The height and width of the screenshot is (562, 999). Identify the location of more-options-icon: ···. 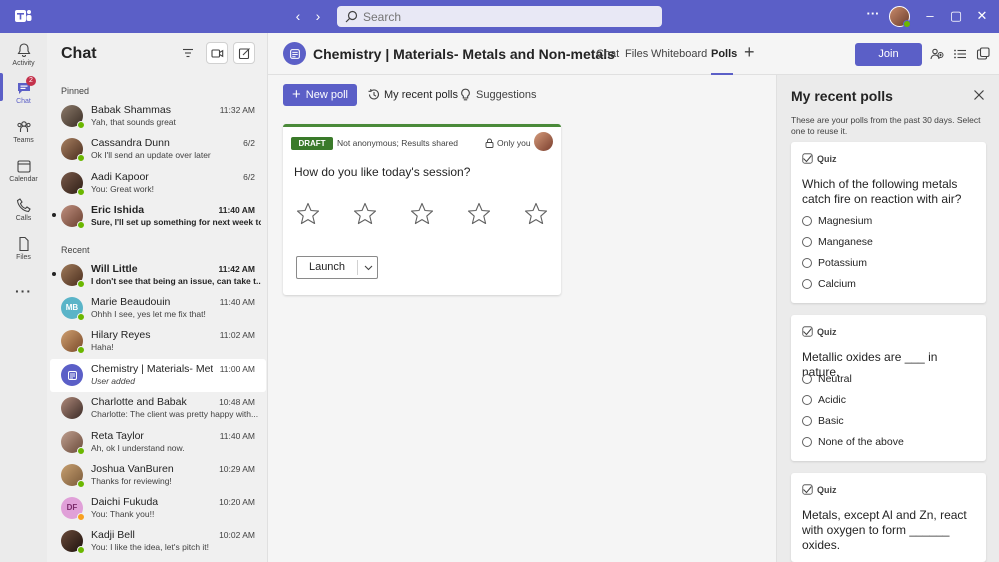
(873, 14).